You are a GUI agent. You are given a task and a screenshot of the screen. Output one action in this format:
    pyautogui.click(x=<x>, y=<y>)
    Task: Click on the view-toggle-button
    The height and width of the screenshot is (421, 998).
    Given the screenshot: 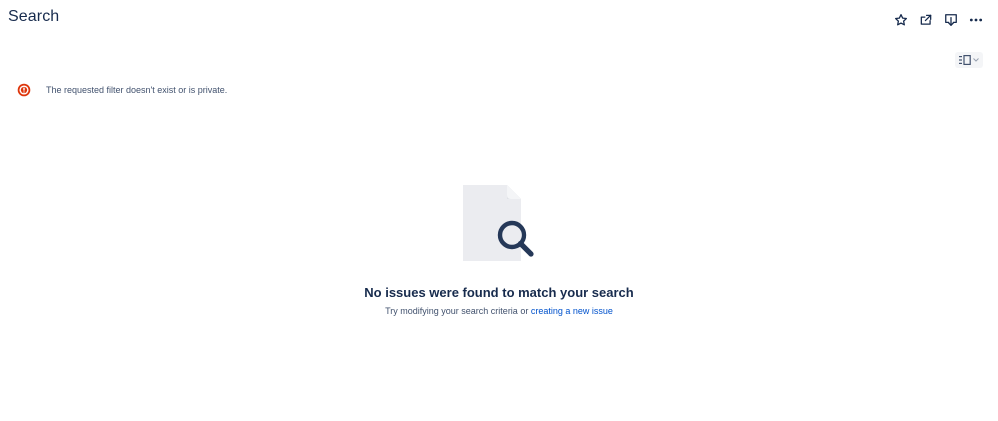 What is the action you would take?
    pyautogui.click(x=969, y=60)
    